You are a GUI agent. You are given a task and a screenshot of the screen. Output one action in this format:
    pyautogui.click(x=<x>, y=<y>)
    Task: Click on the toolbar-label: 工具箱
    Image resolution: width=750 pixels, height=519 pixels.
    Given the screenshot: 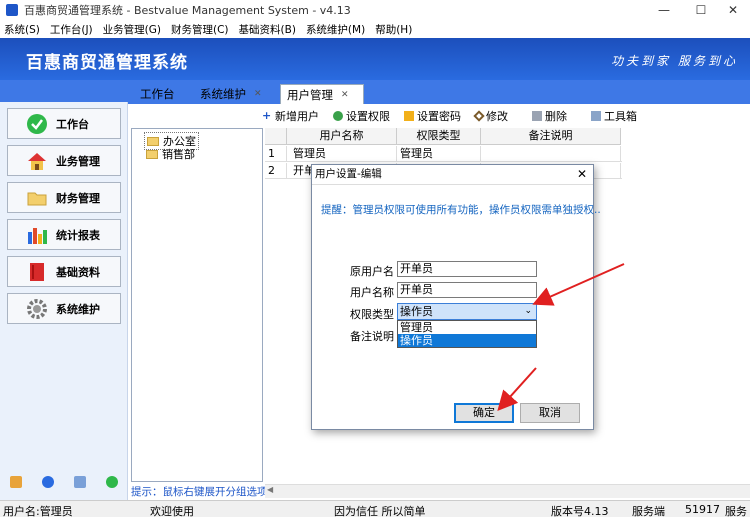 What is the action you would take?
    pyautogui.click(x=620, y=116)
    